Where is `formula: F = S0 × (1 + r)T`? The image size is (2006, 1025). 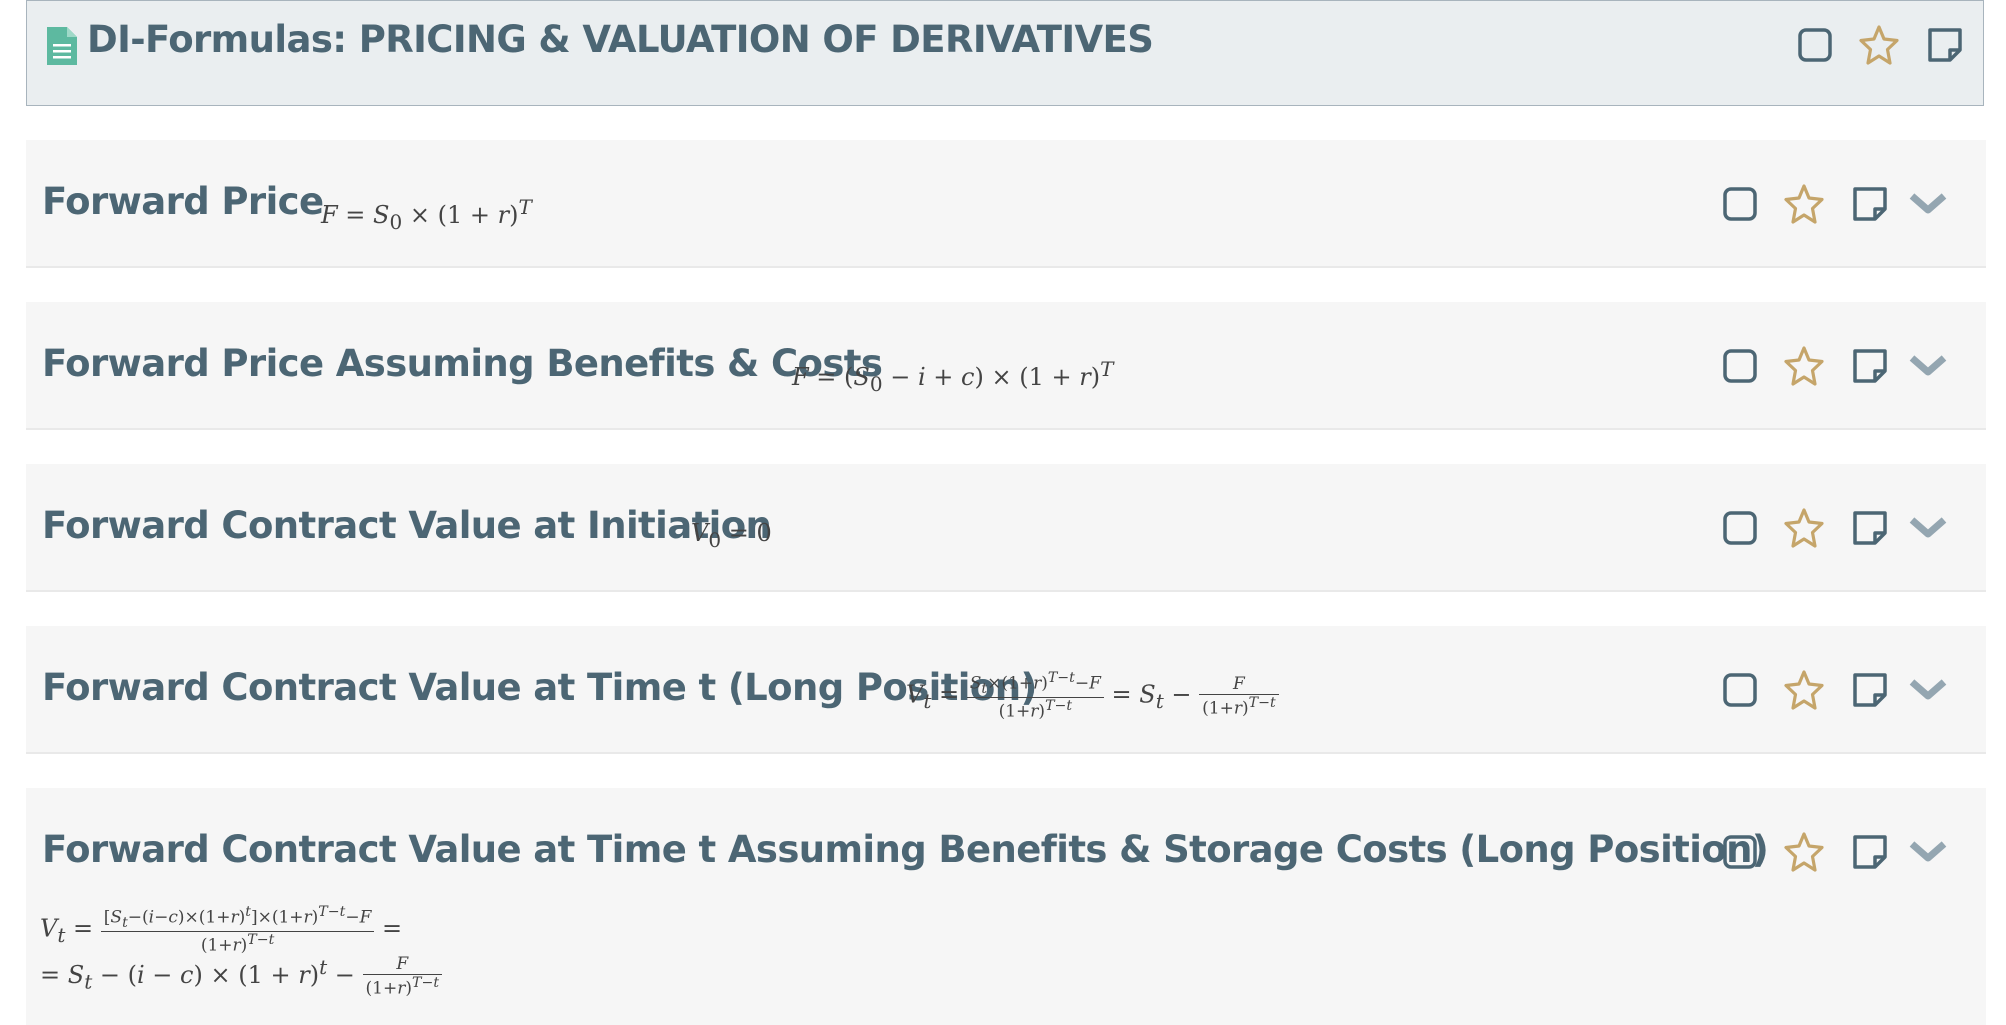 formula: F = S0 × (1 + r)T is located at coordinates (426, 214).